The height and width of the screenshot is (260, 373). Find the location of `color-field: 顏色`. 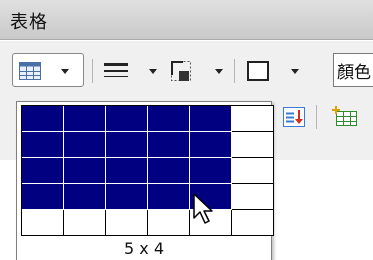

color-field: 顏色 is located at coordinates (353, 70).